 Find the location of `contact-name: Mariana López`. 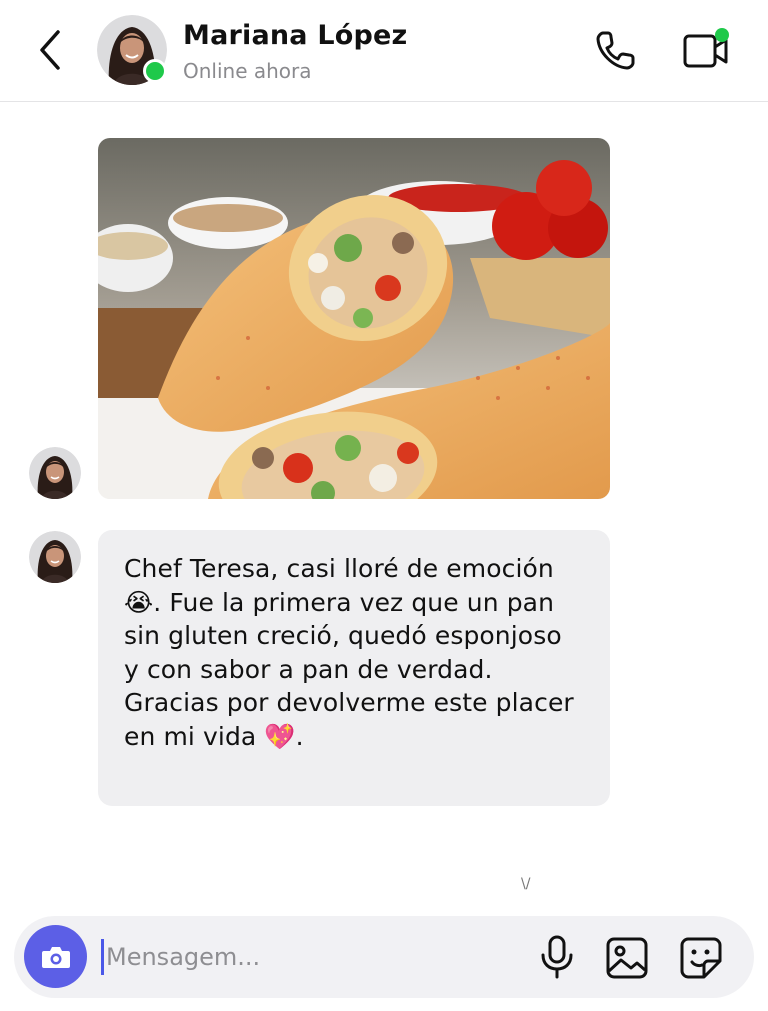

contact-name: Mariana López is located at coordinates (295, 35).